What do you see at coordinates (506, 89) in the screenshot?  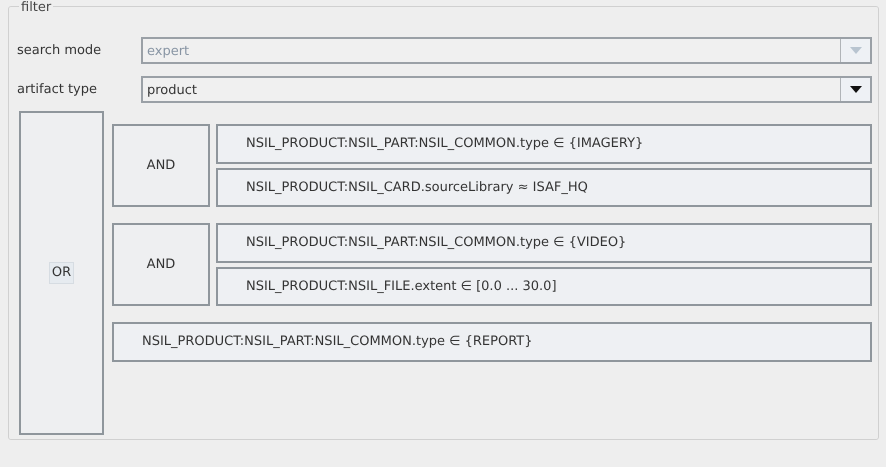 I see `dropdown-field: product` at bounding box center [506, 89].